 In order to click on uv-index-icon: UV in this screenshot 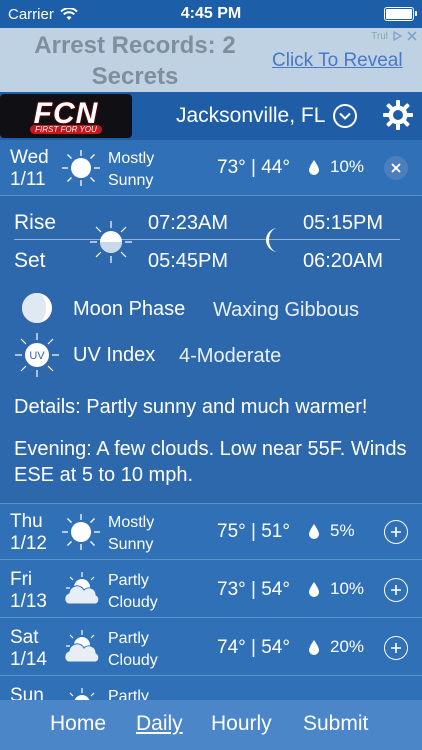, I will do `click(37, 355)`.